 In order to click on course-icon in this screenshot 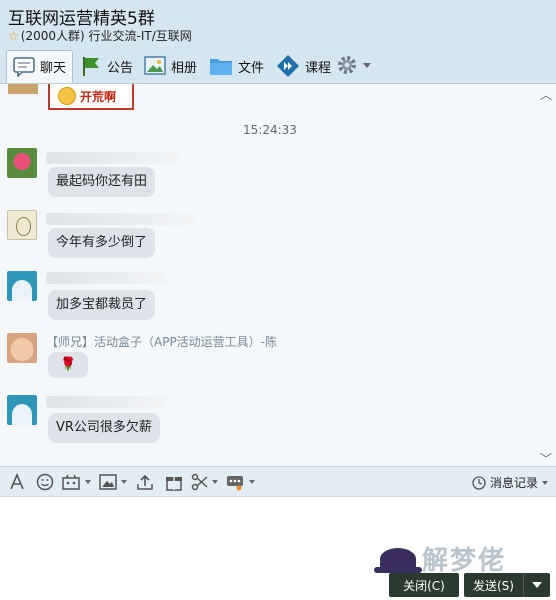, I will do `click(288, 66)`.